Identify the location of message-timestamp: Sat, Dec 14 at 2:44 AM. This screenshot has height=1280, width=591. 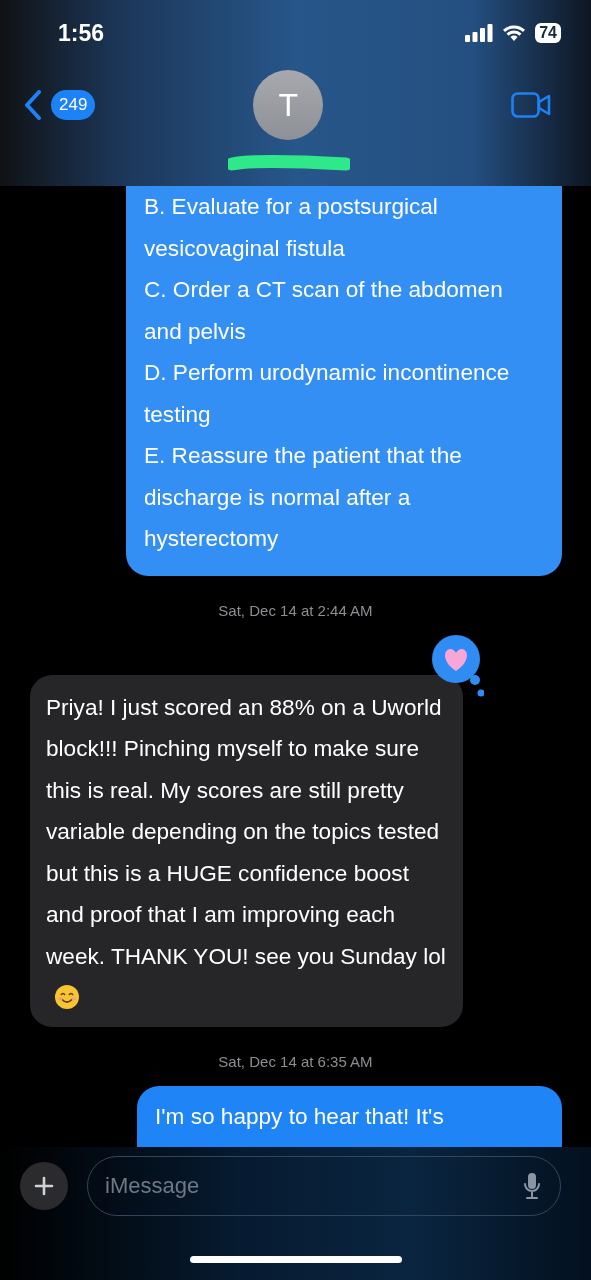
(295, 610).